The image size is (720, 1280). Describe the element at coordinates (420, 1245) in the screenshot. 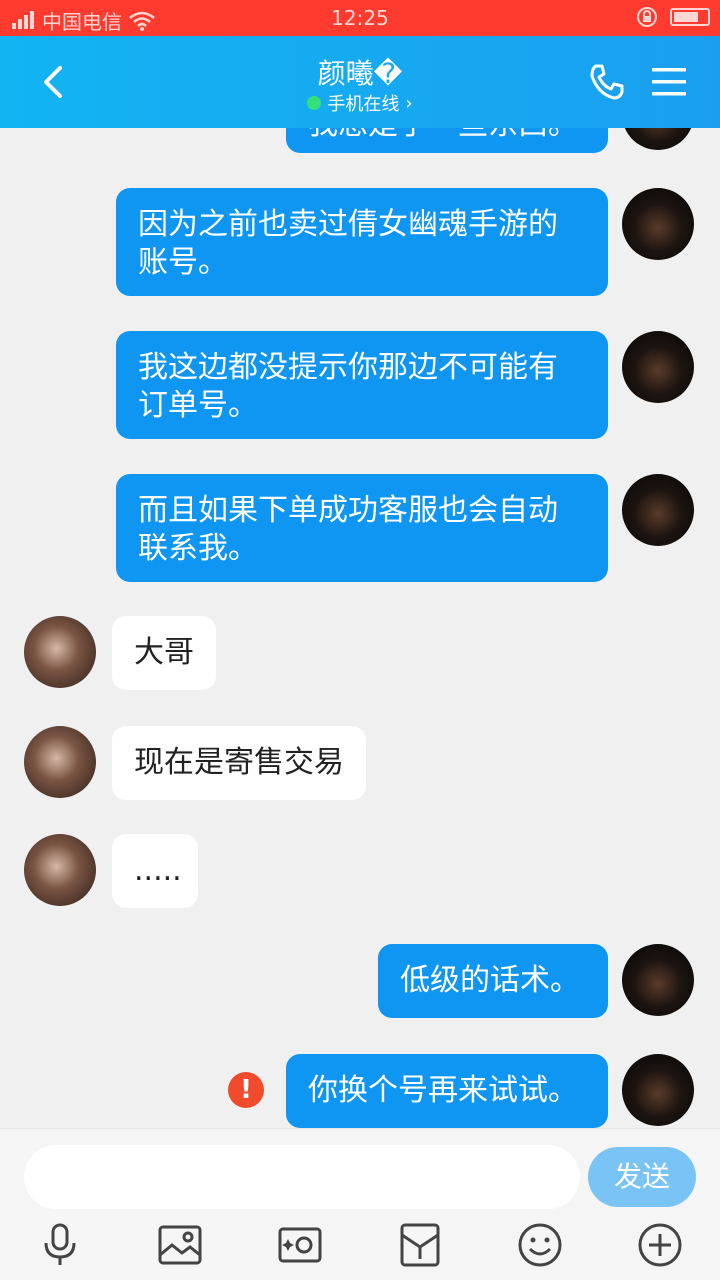

I see `red-packet-icon` at that location.